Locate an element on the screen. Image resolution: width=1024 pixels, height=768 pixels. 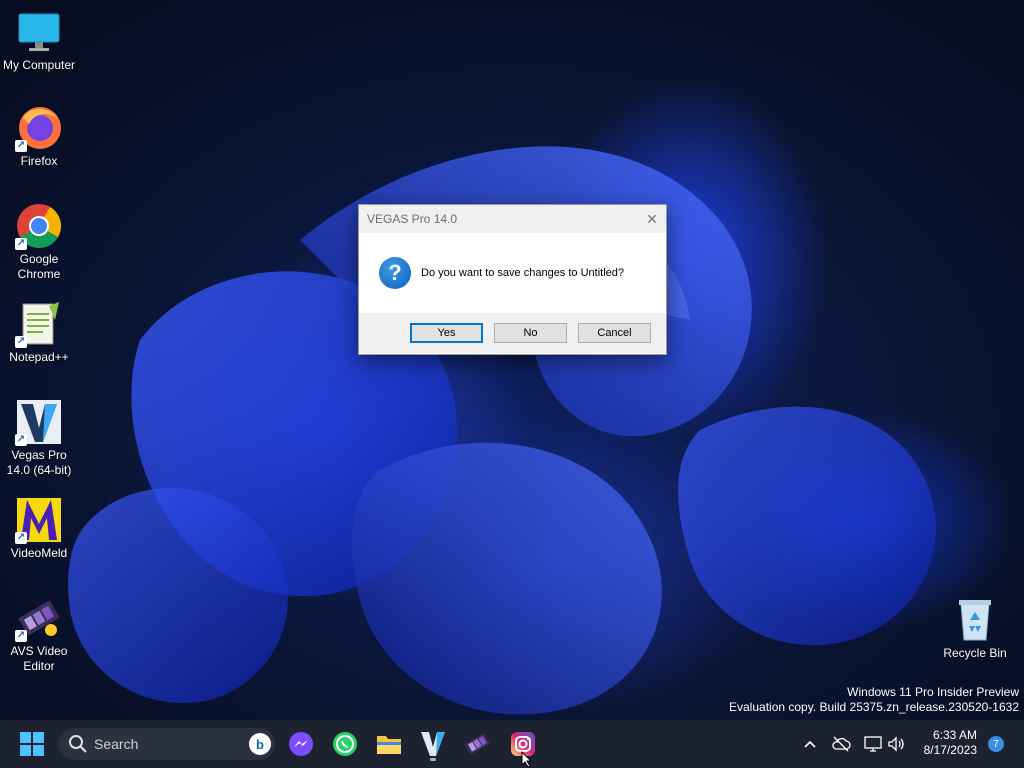
messenger-icon is located at coordinates (301, 744).